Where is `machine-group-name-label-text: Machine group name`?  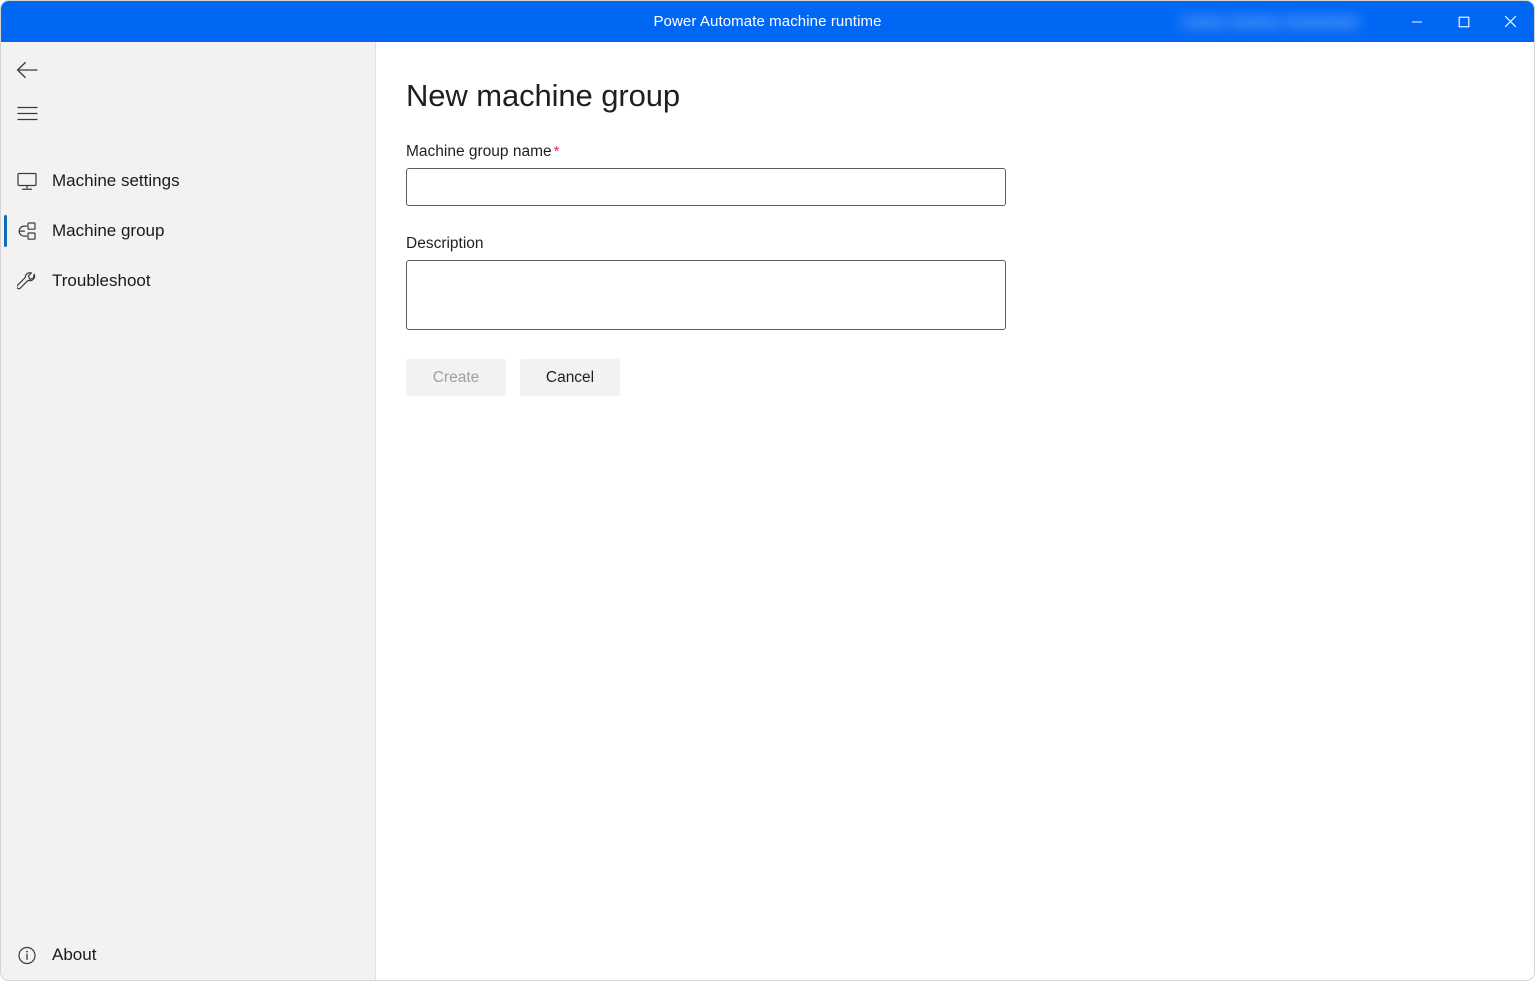
machine-group-name-label-text: Machine group name is located at coordinates (479, 151).